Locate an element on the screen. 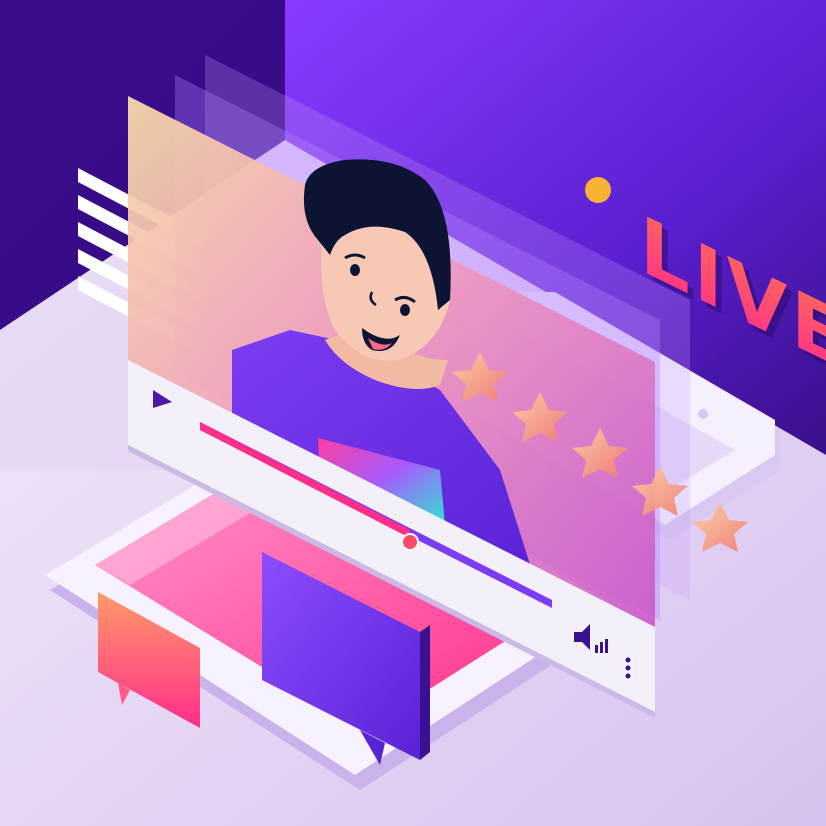 The width and height of the screenshot is (826, 826). more-options-icon is located at coordinates (628, 668).